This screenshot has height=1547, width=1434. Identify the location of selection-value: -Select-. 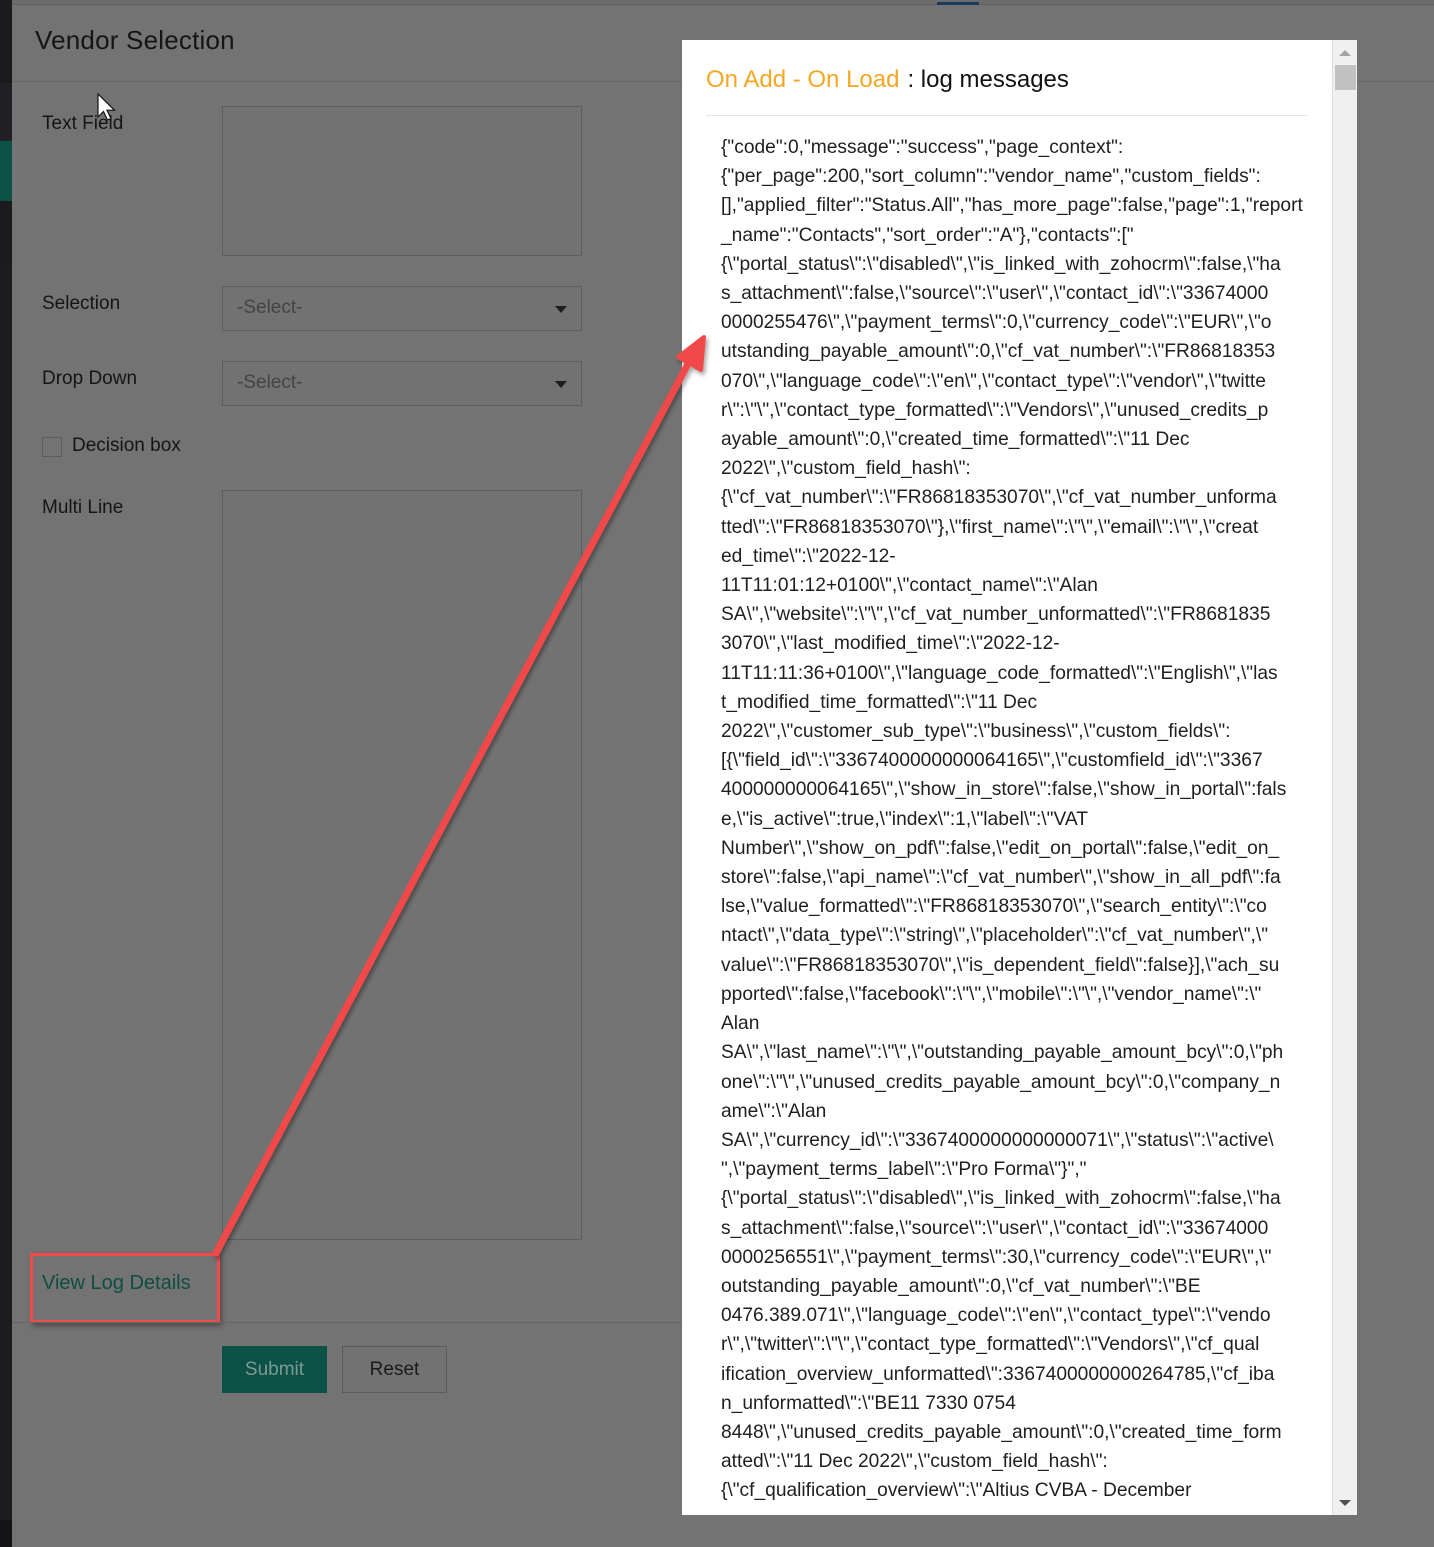
(270, 307).